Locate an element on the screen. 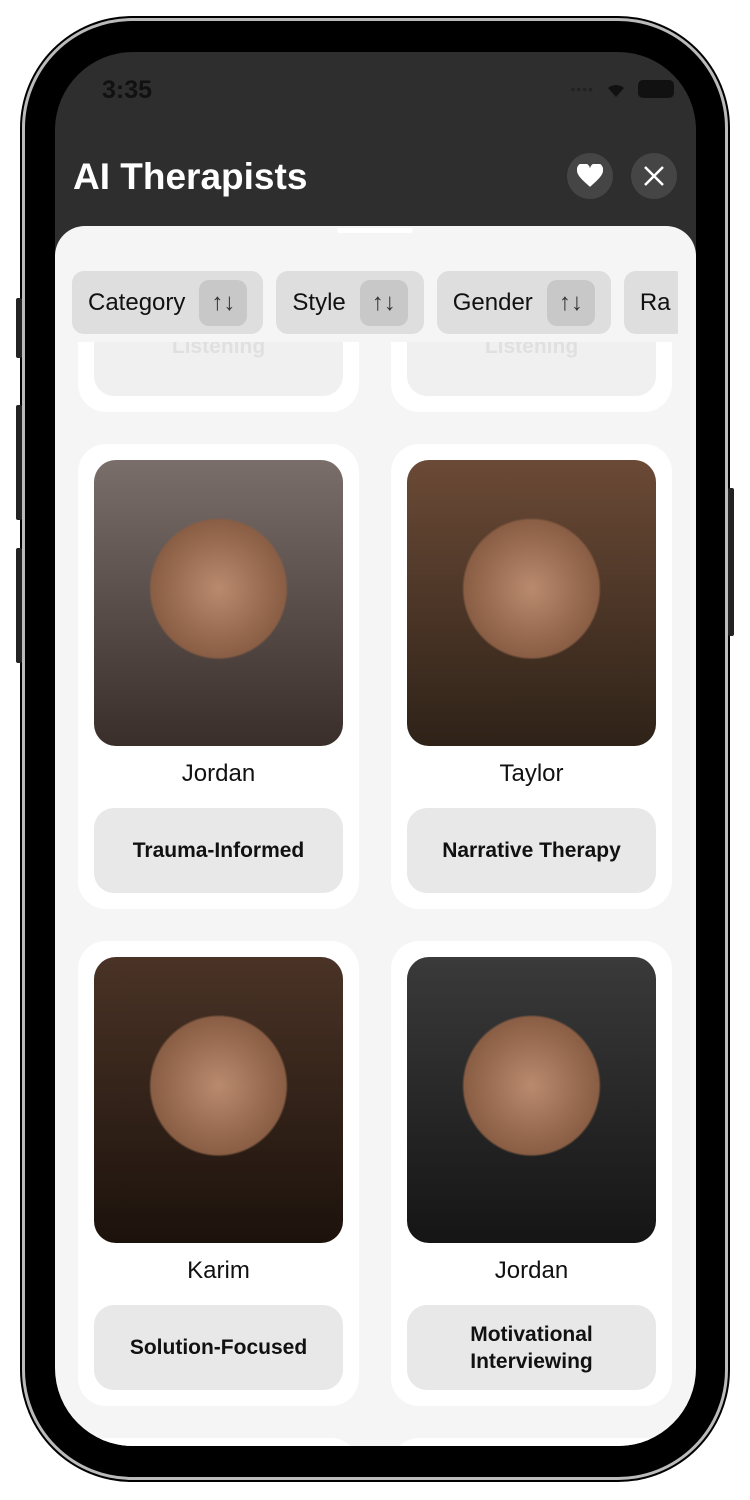  signal-icon: •••• is located at coordinates (582, 89).